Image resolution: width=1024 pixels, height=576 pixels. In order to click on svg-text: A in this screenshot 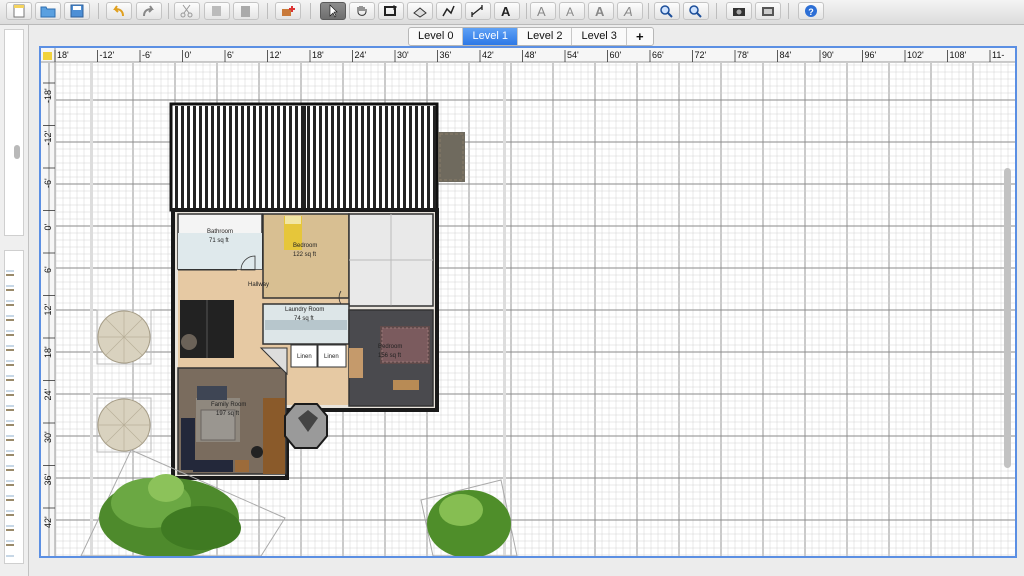, I will do `click(506, 11)`.